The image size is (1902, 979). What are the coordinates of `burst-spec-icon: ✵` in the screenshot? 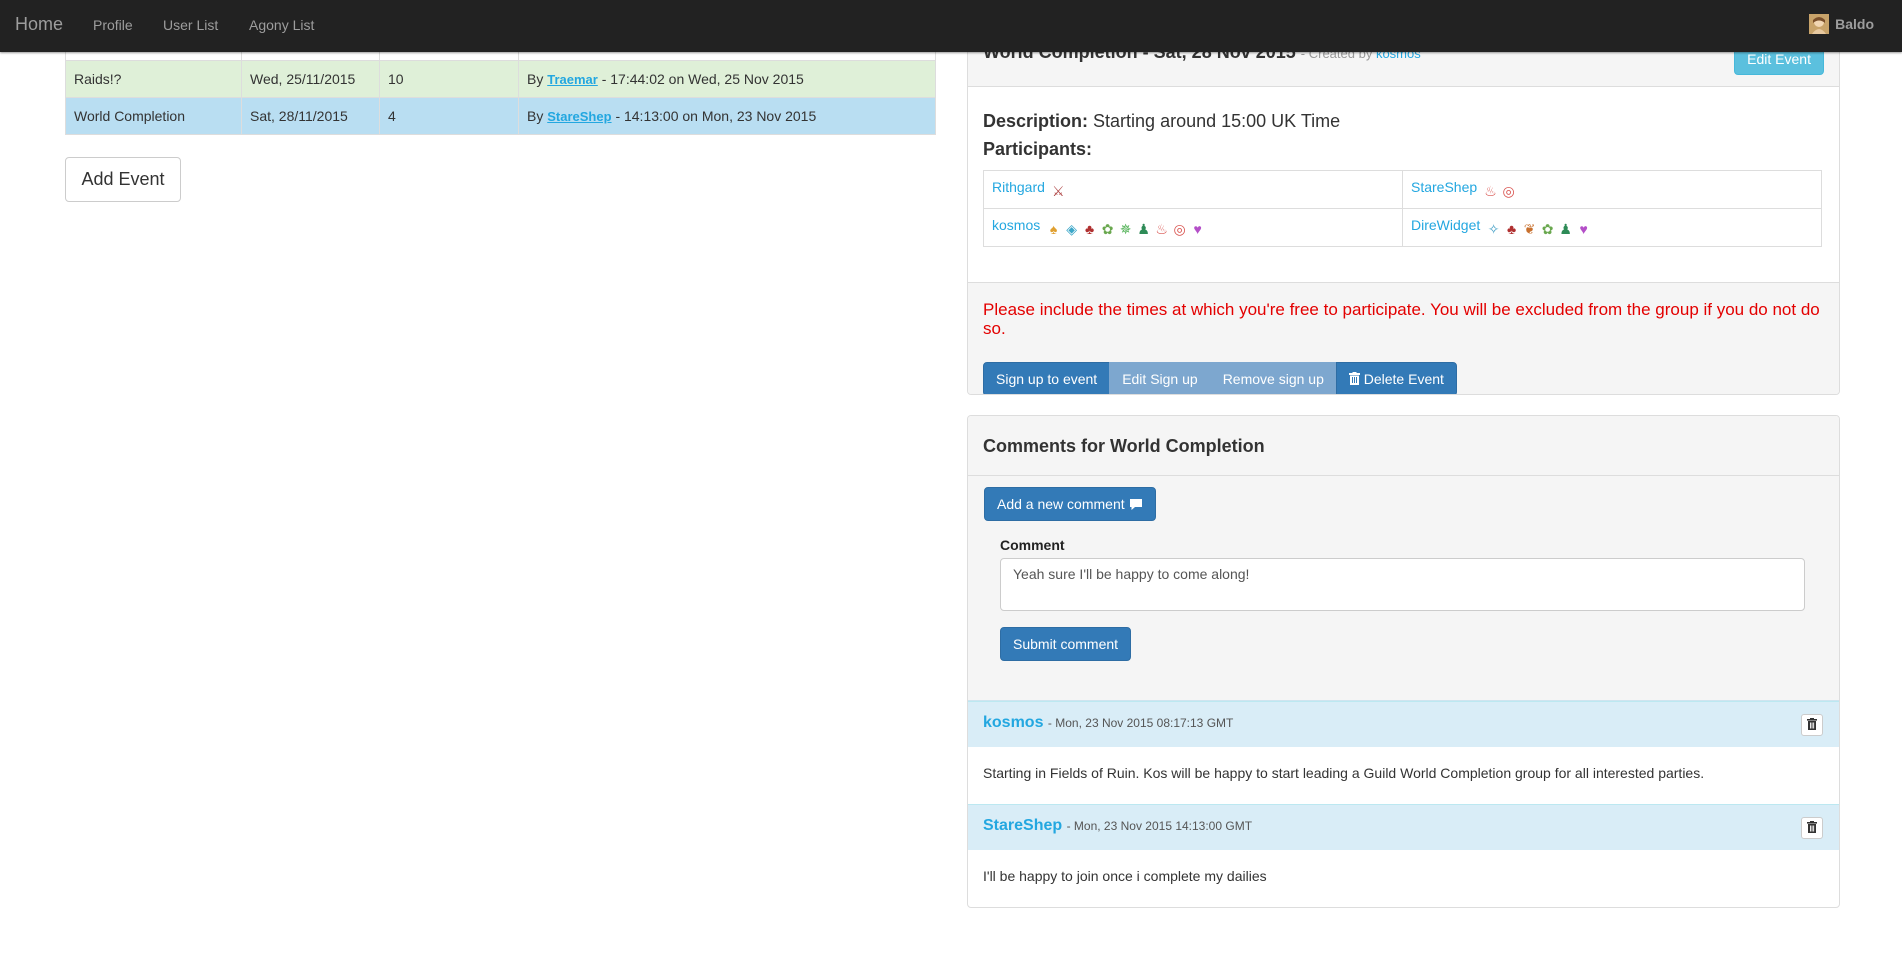 It's located at (1125, 229).